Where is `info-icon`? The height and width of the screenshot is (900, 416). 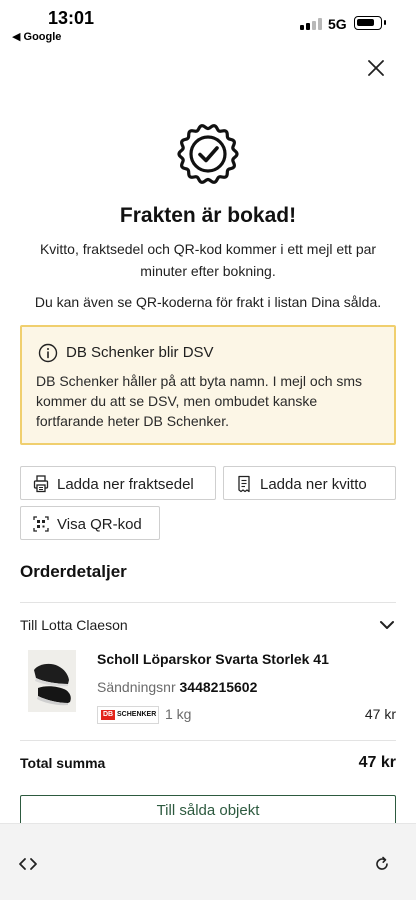 info-icon is located at coordinates (48, 353).